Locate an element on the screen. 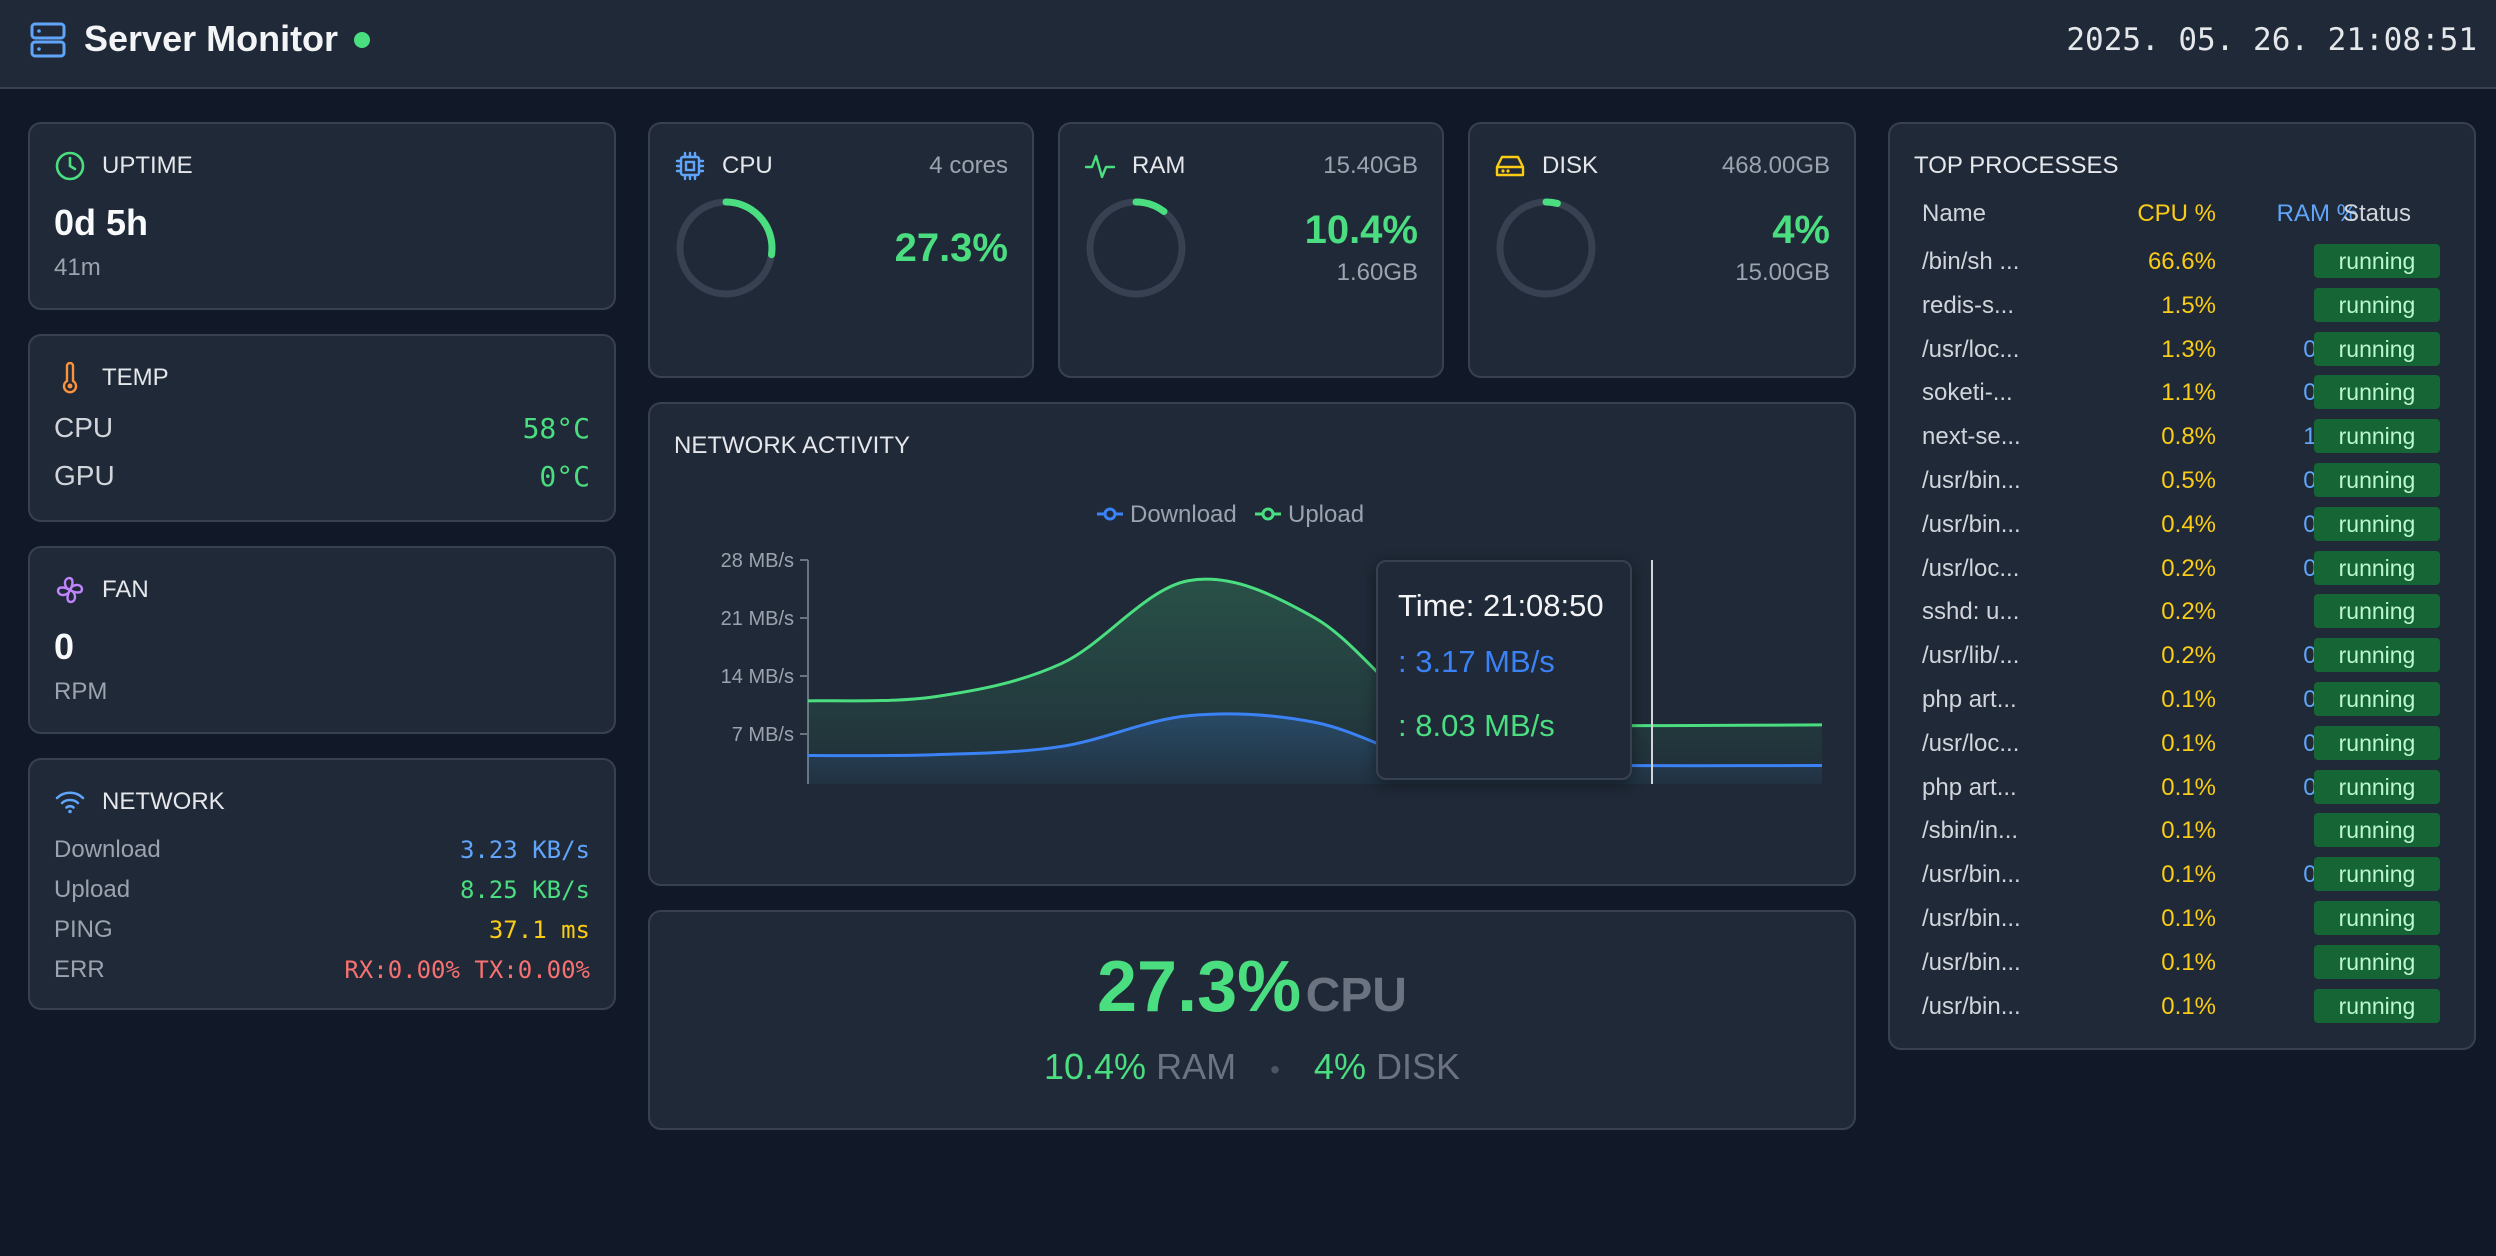 This screenshot has width=2496, height=1256. process-row: /usr/loc...0.1%0.4%running is located at coordinates (2182, 747).